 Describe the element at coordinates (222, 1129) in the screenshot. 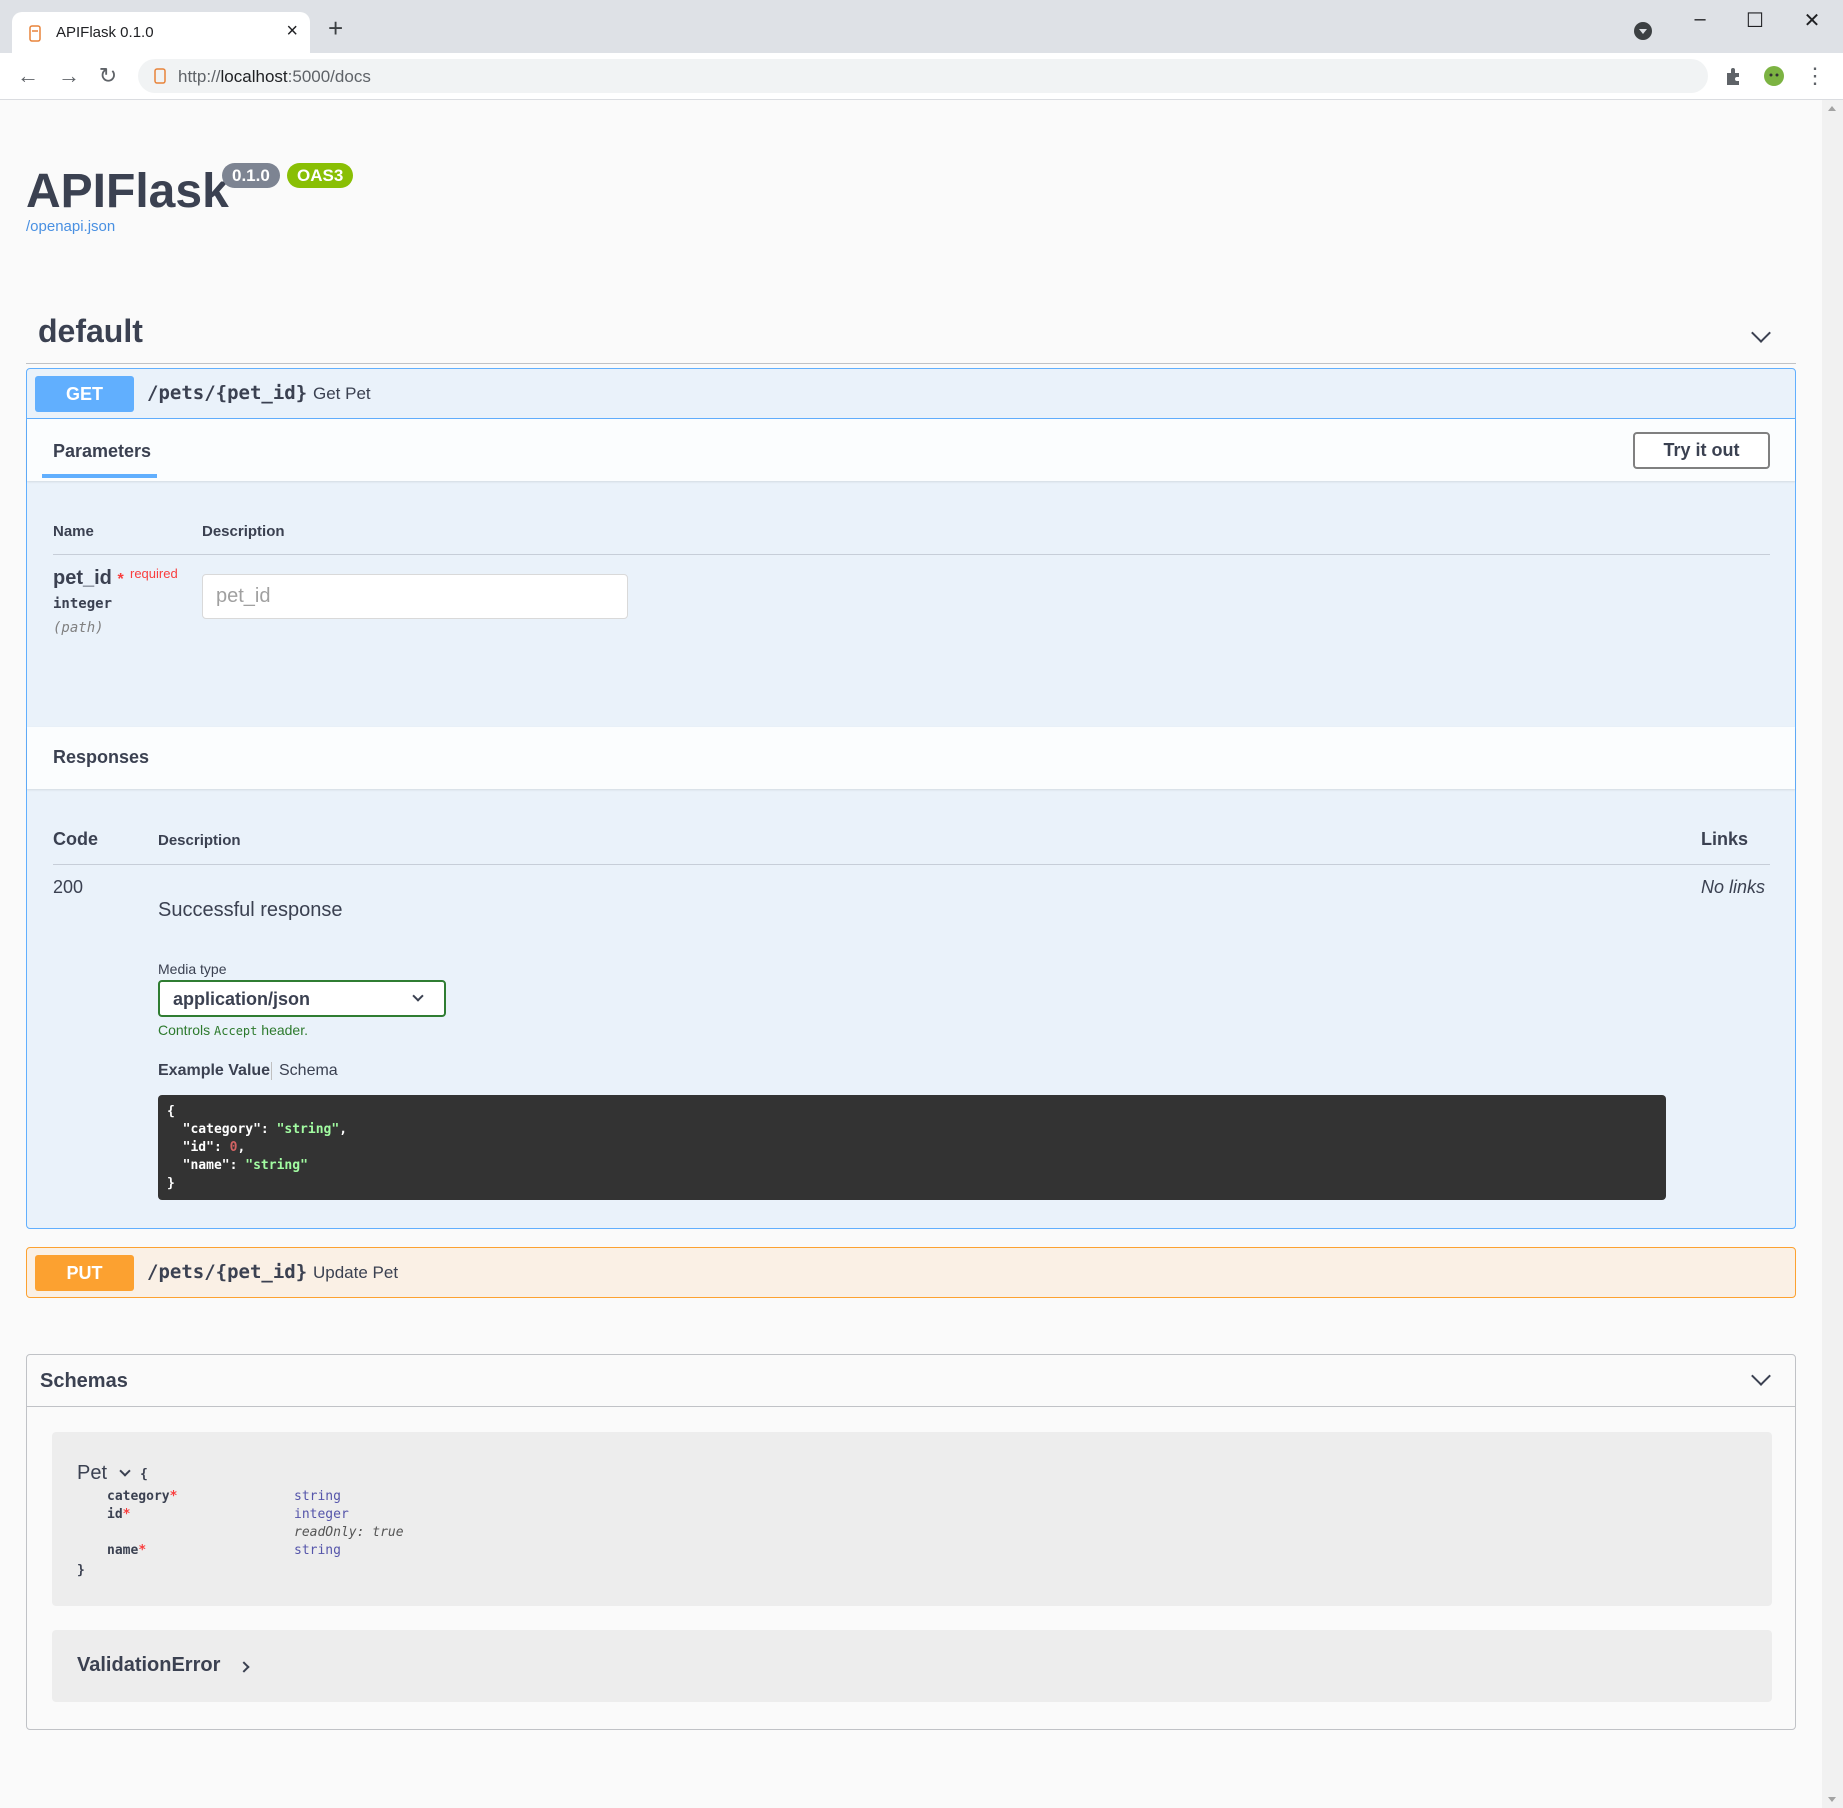

I see `code-key: "category":` at that location.